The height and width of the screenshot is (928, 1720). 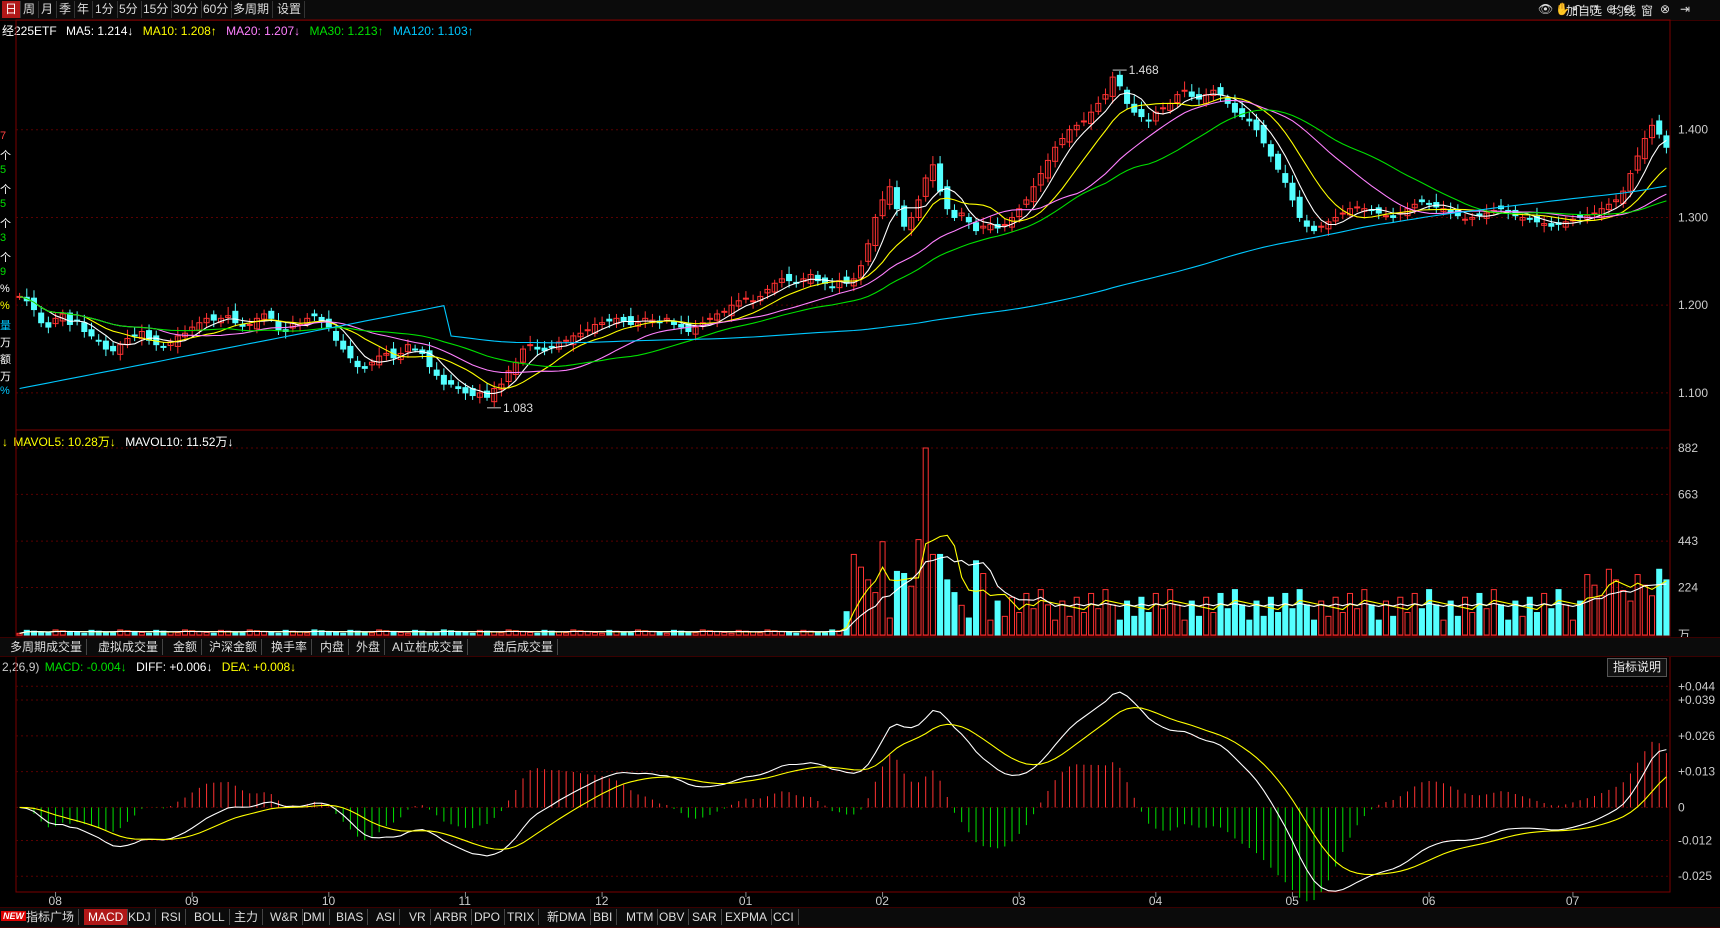 What do you see at coordinates (1688, 588) in the screenshot?
I see `volume-tick-label: 224` at bounding box center [1688, 588].